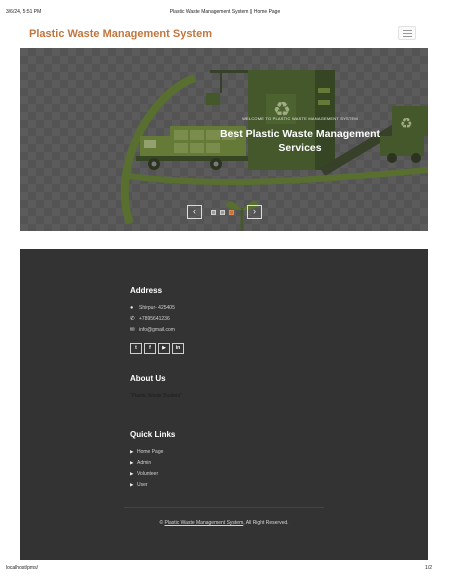  What do you see at coordinates (136, 348) in the screenshot?
I see `twitter-icon: t` at bounding box center [136, 348].